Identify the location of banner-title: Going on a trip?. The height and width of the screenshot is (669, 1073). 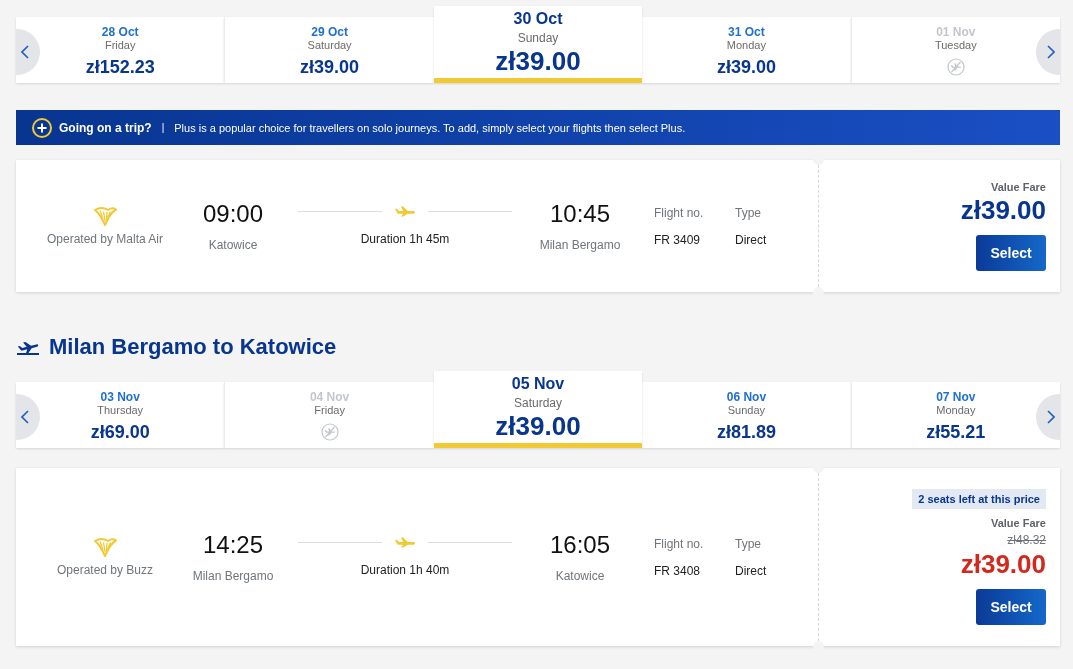
(105, 127).